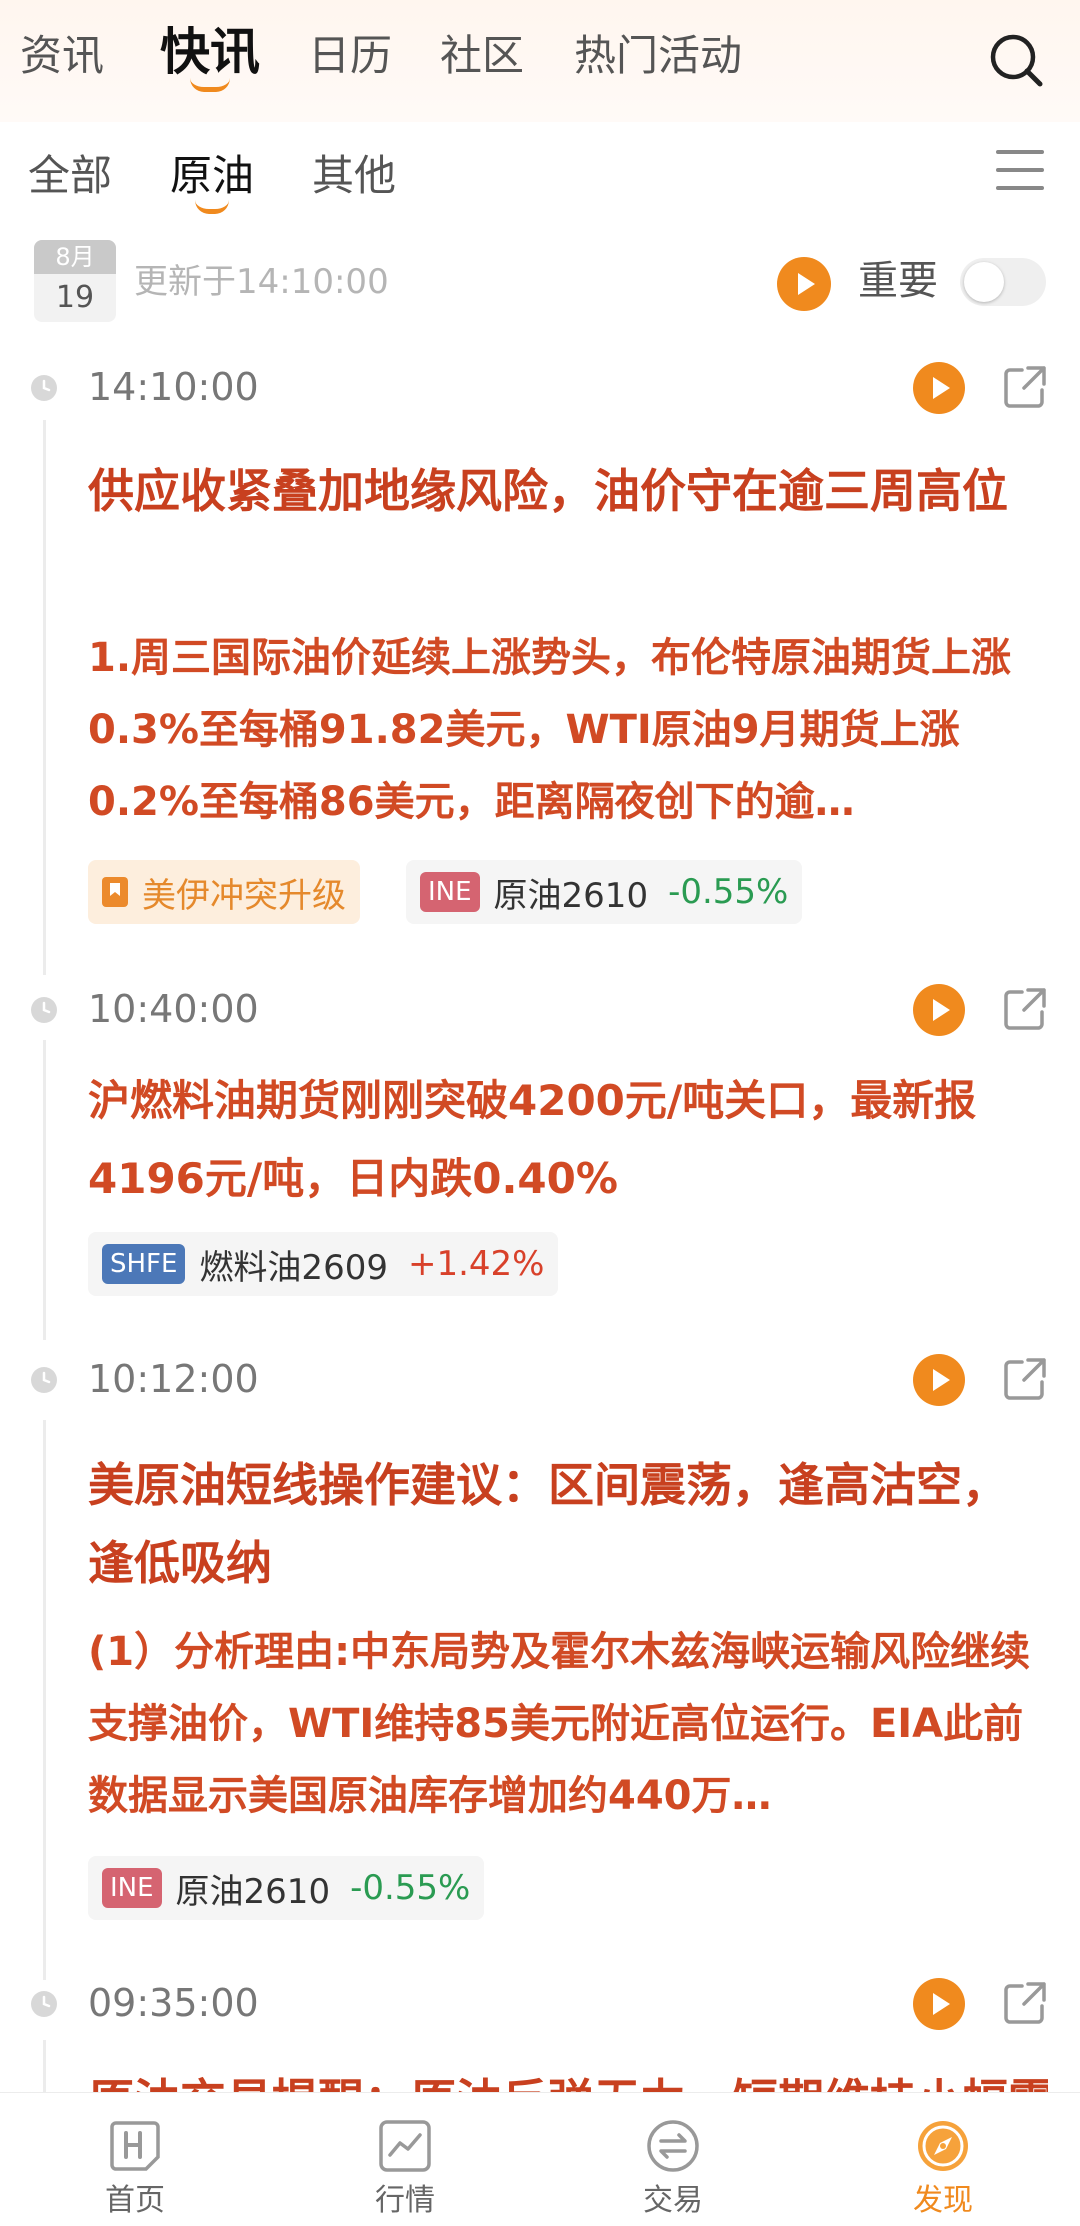  Describe the element at coordinates (943, 2146) in the screenshot. I see `compass-icon` at that location.